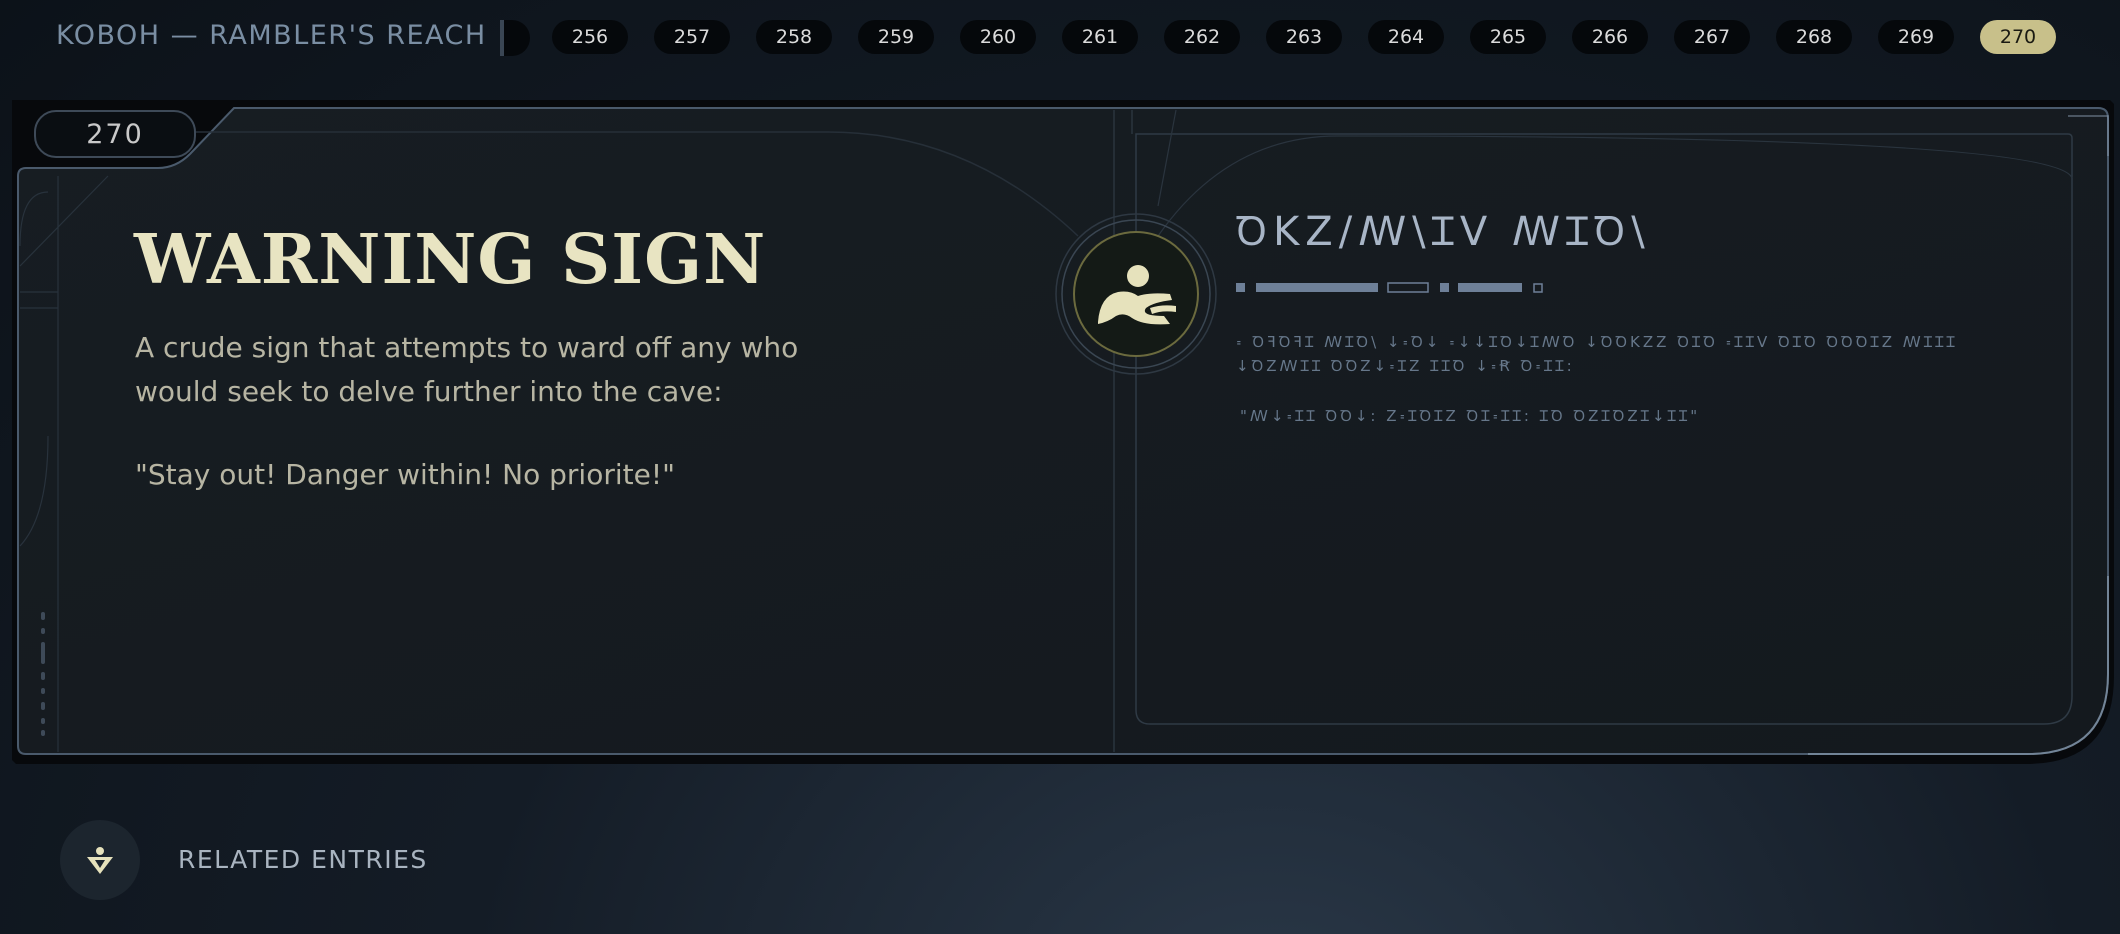 The image size is (2120, 934). I want to click on entry-quote: "Stay out! Danger within! No priorite!", so click(405, 474).